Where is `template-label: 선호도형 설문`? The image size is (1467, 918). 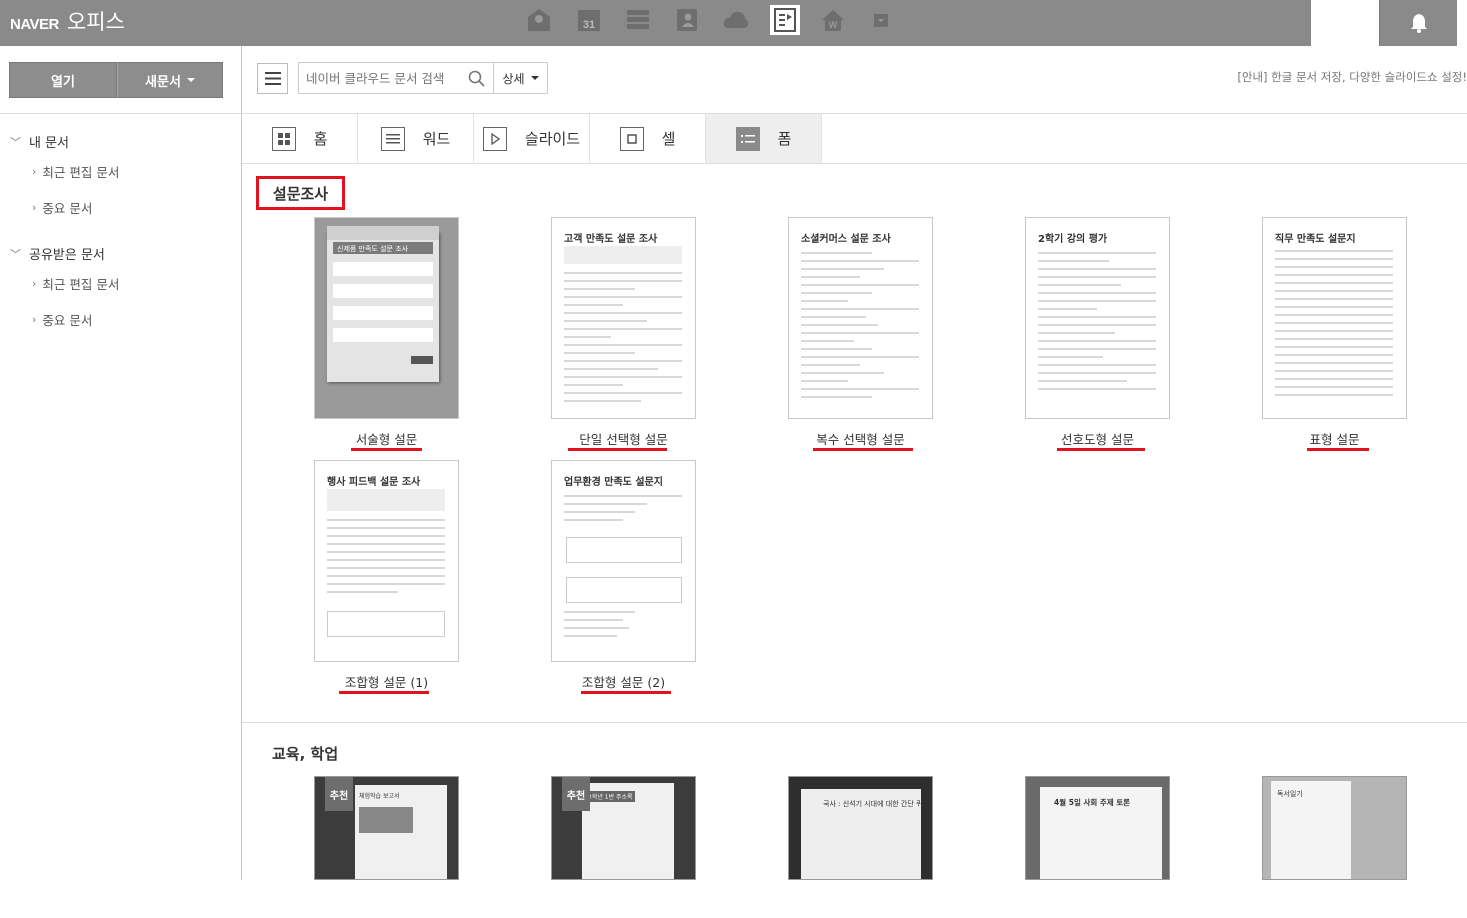 template-label: 선호도형 설문 is located at coordinates (1097, 438).